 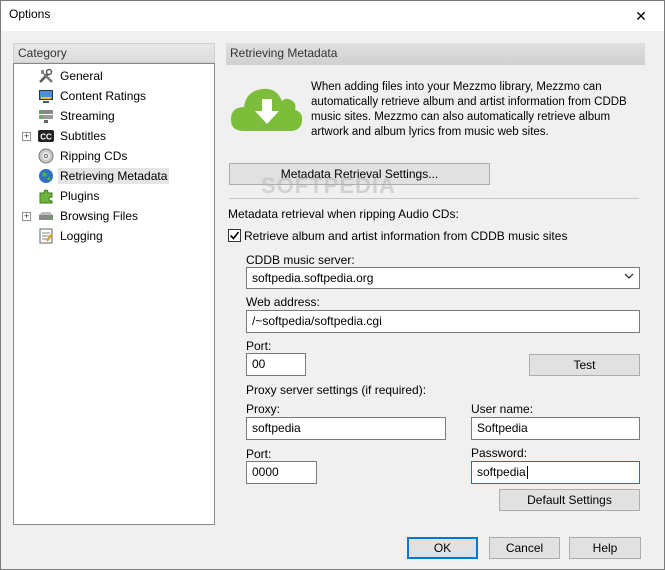 I want to click on window-title: Options, so click(x=30, y=14).